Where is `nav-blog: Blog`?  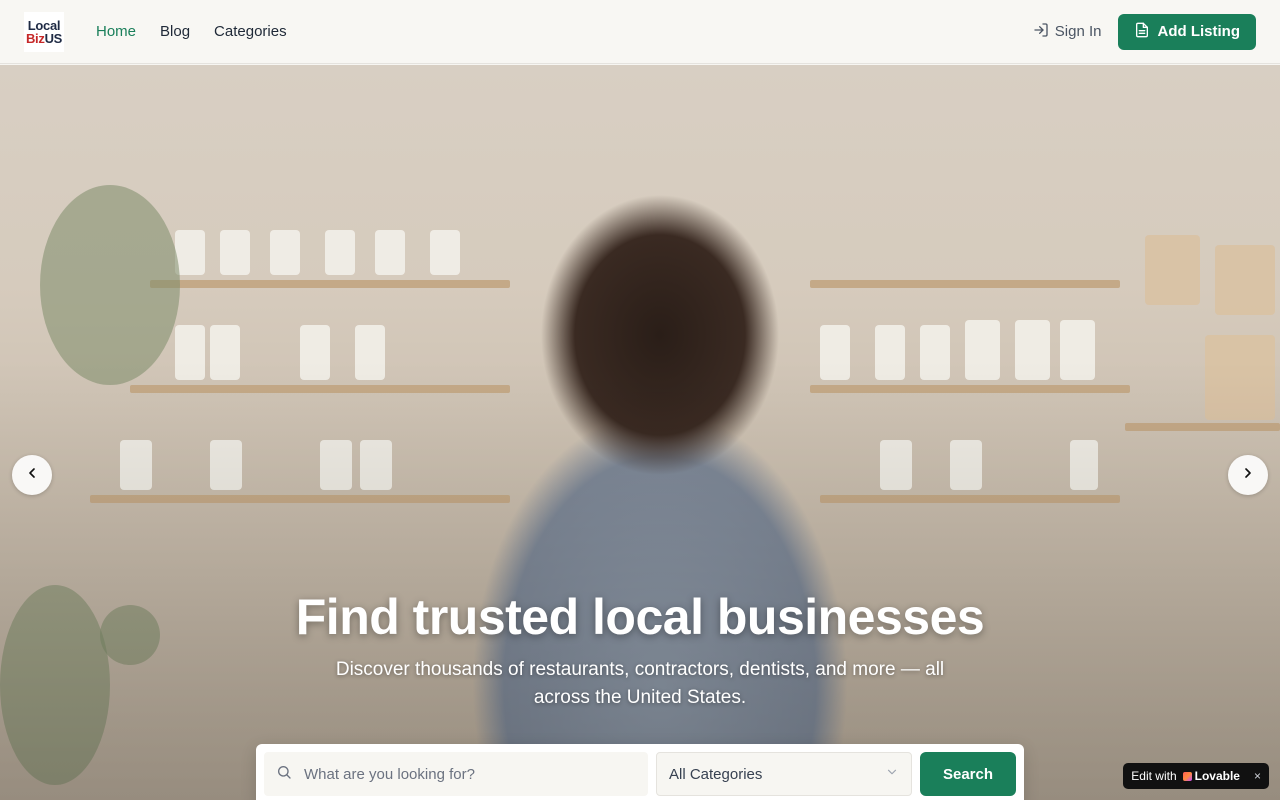
nav-blog: Blog is located at coordinates (175, 31).